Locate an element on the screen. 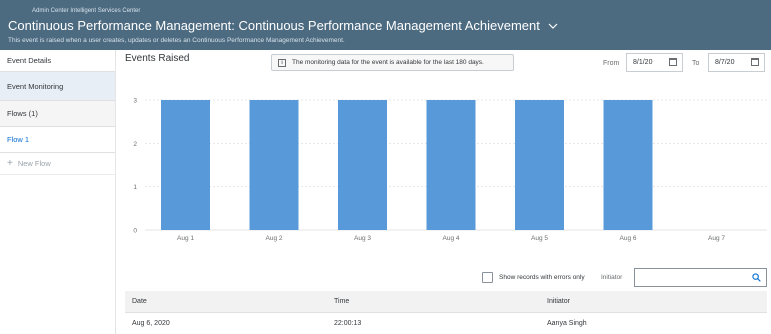  column-header-time: Time is located at coordinates (440, 301).